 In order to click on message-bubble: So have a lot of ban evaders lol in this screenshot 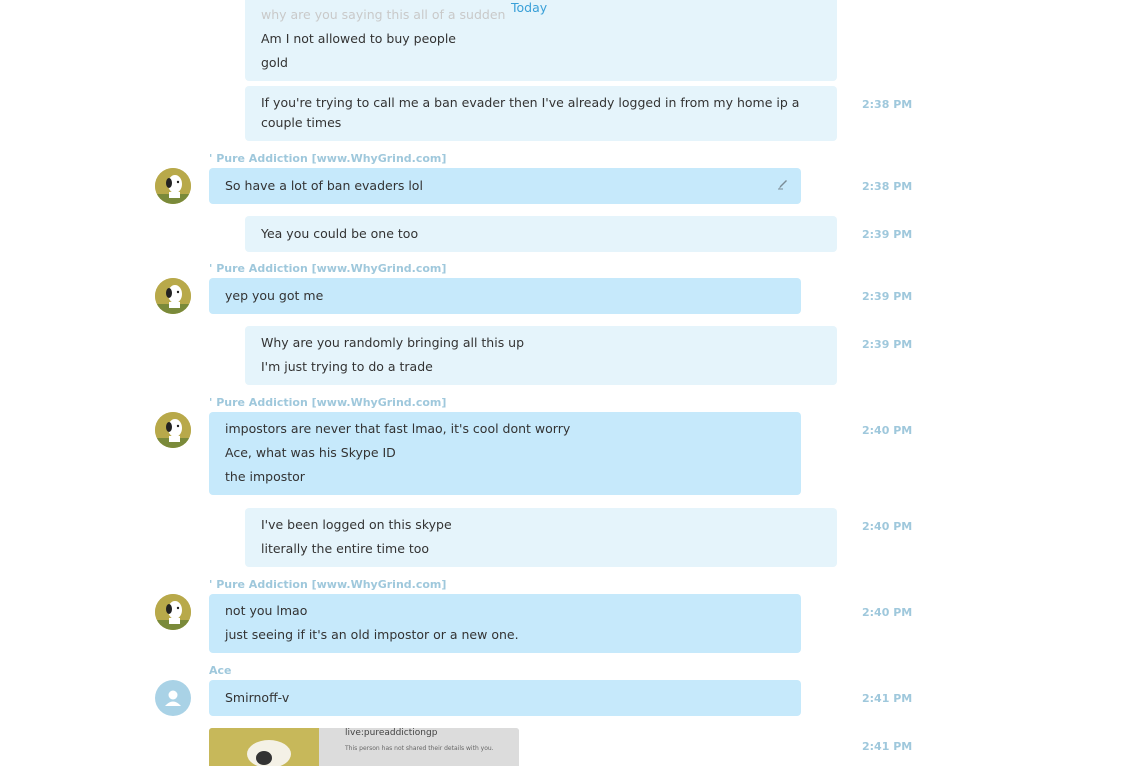, I will do `click(505, 186)`.